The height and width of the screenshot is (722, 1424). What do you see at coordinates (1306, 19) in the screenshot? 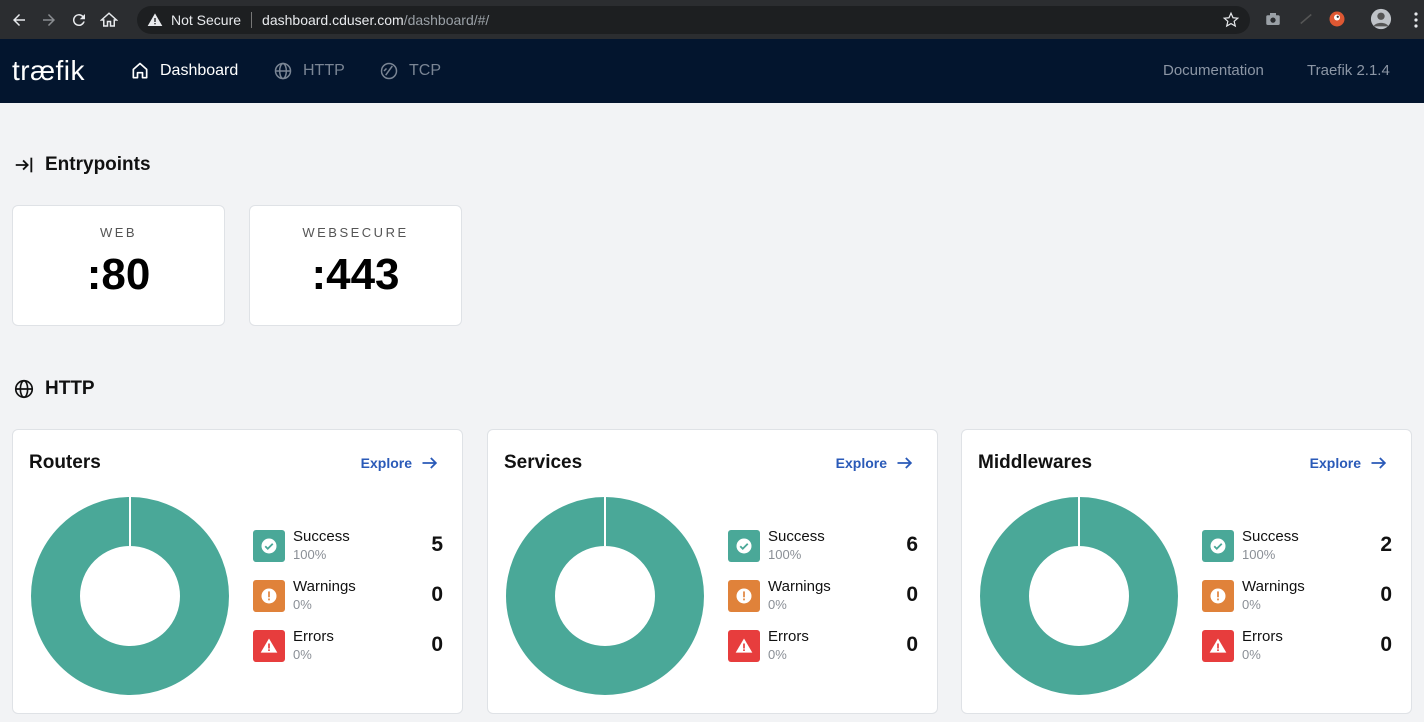
I see `extension-icon` at bounding box center [1306, 19].